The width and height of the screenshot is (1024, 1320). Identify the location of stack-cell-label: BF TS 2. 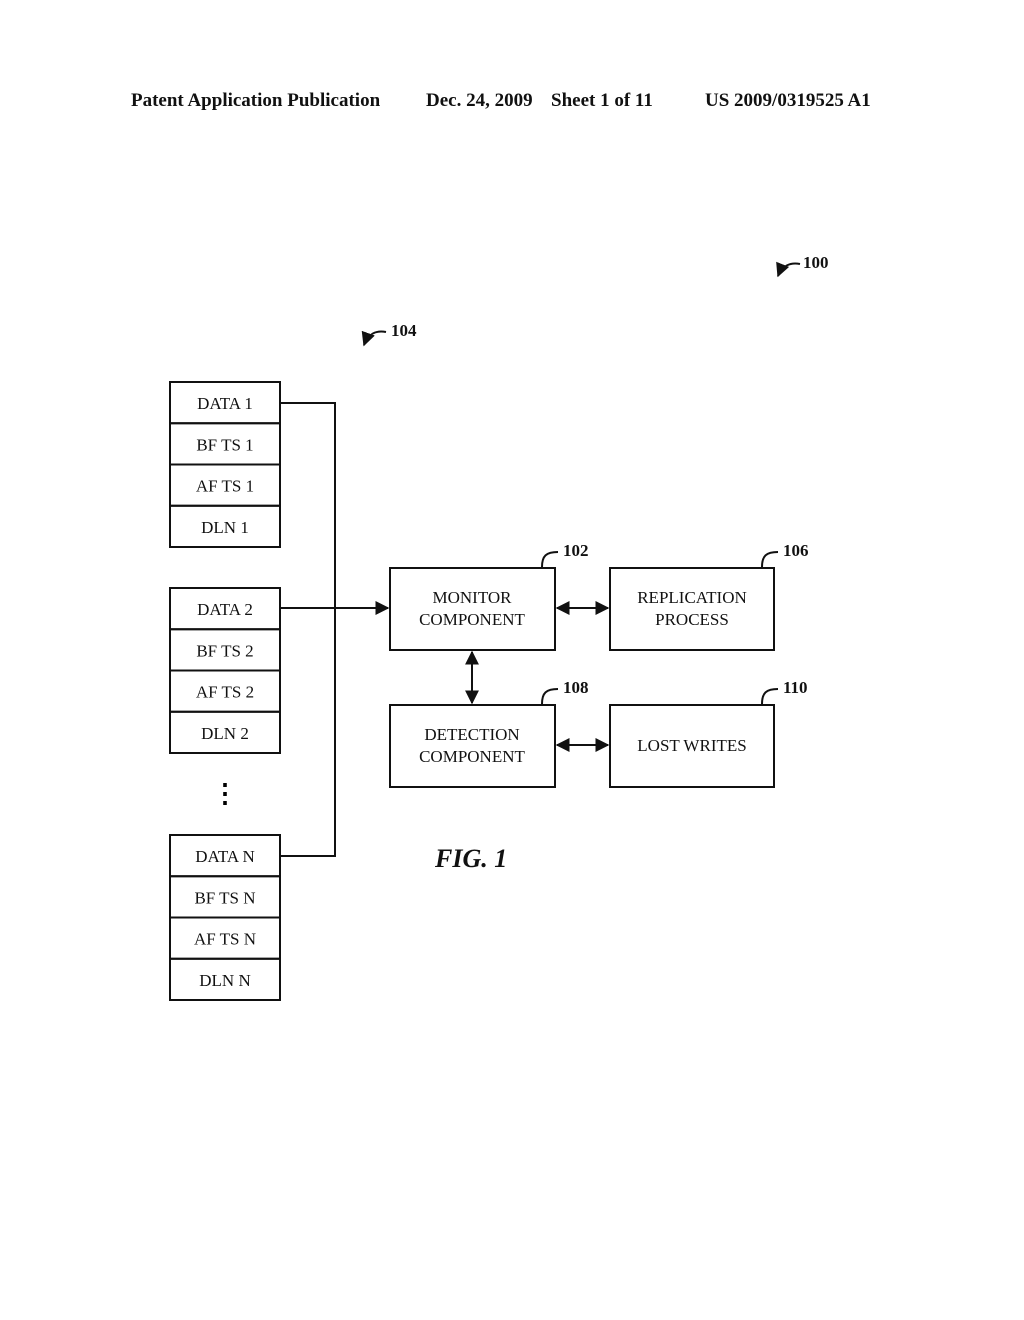
(224, 650).